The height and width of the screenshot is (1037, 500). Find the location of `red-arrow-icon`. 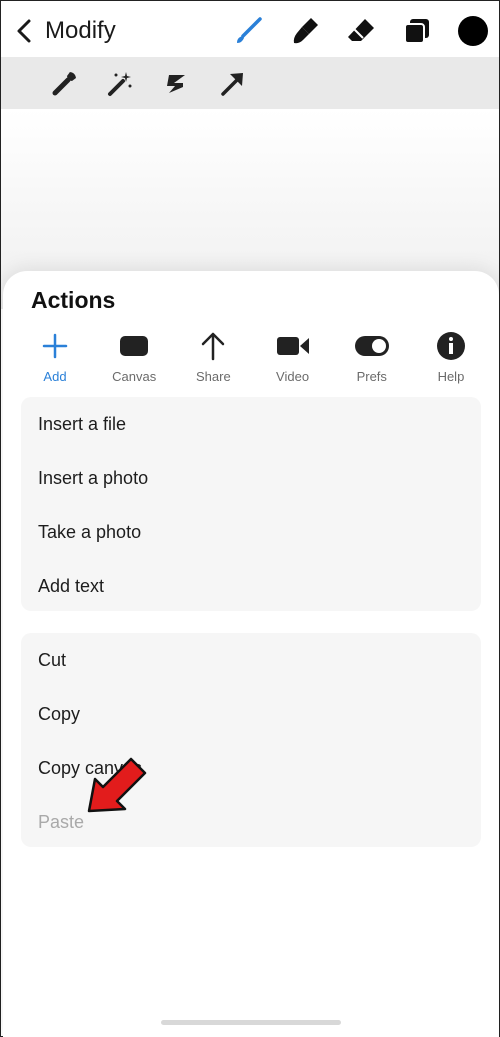

red-arrow-icon is located at coordinates (117, 785).